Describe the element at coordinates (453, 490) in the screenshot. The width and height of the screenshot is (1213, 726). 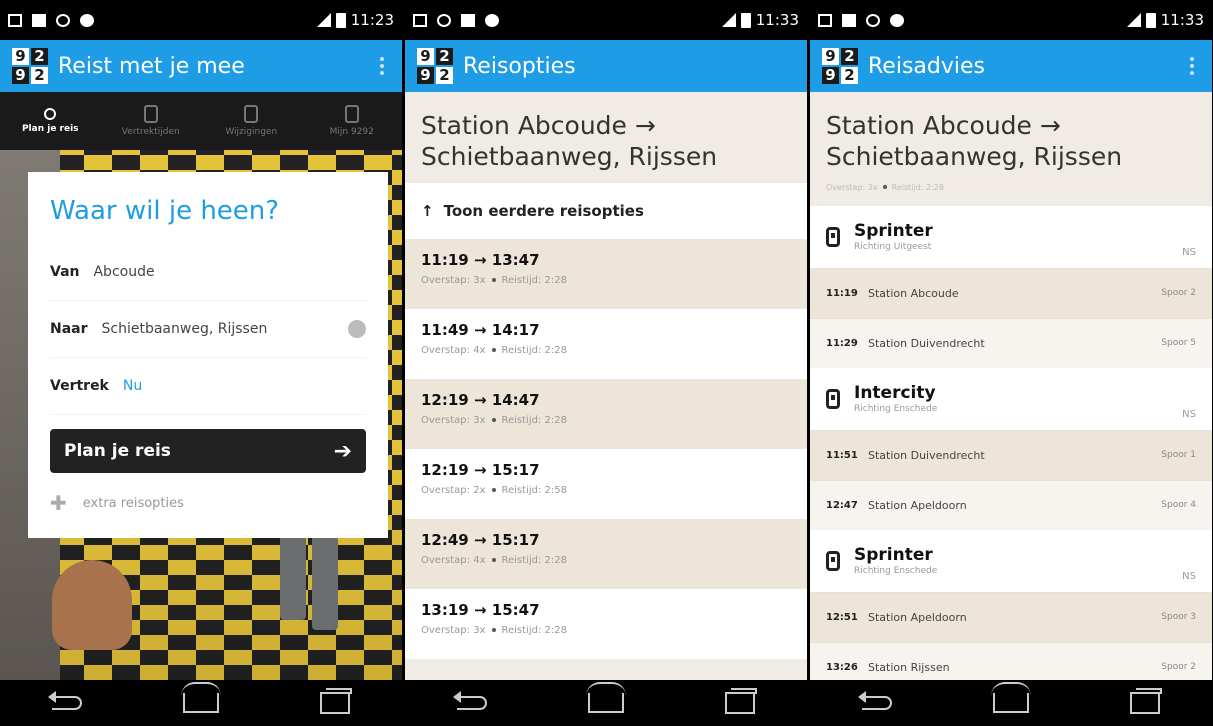
I see `option-transfer: Overstap: 2x` at that location.